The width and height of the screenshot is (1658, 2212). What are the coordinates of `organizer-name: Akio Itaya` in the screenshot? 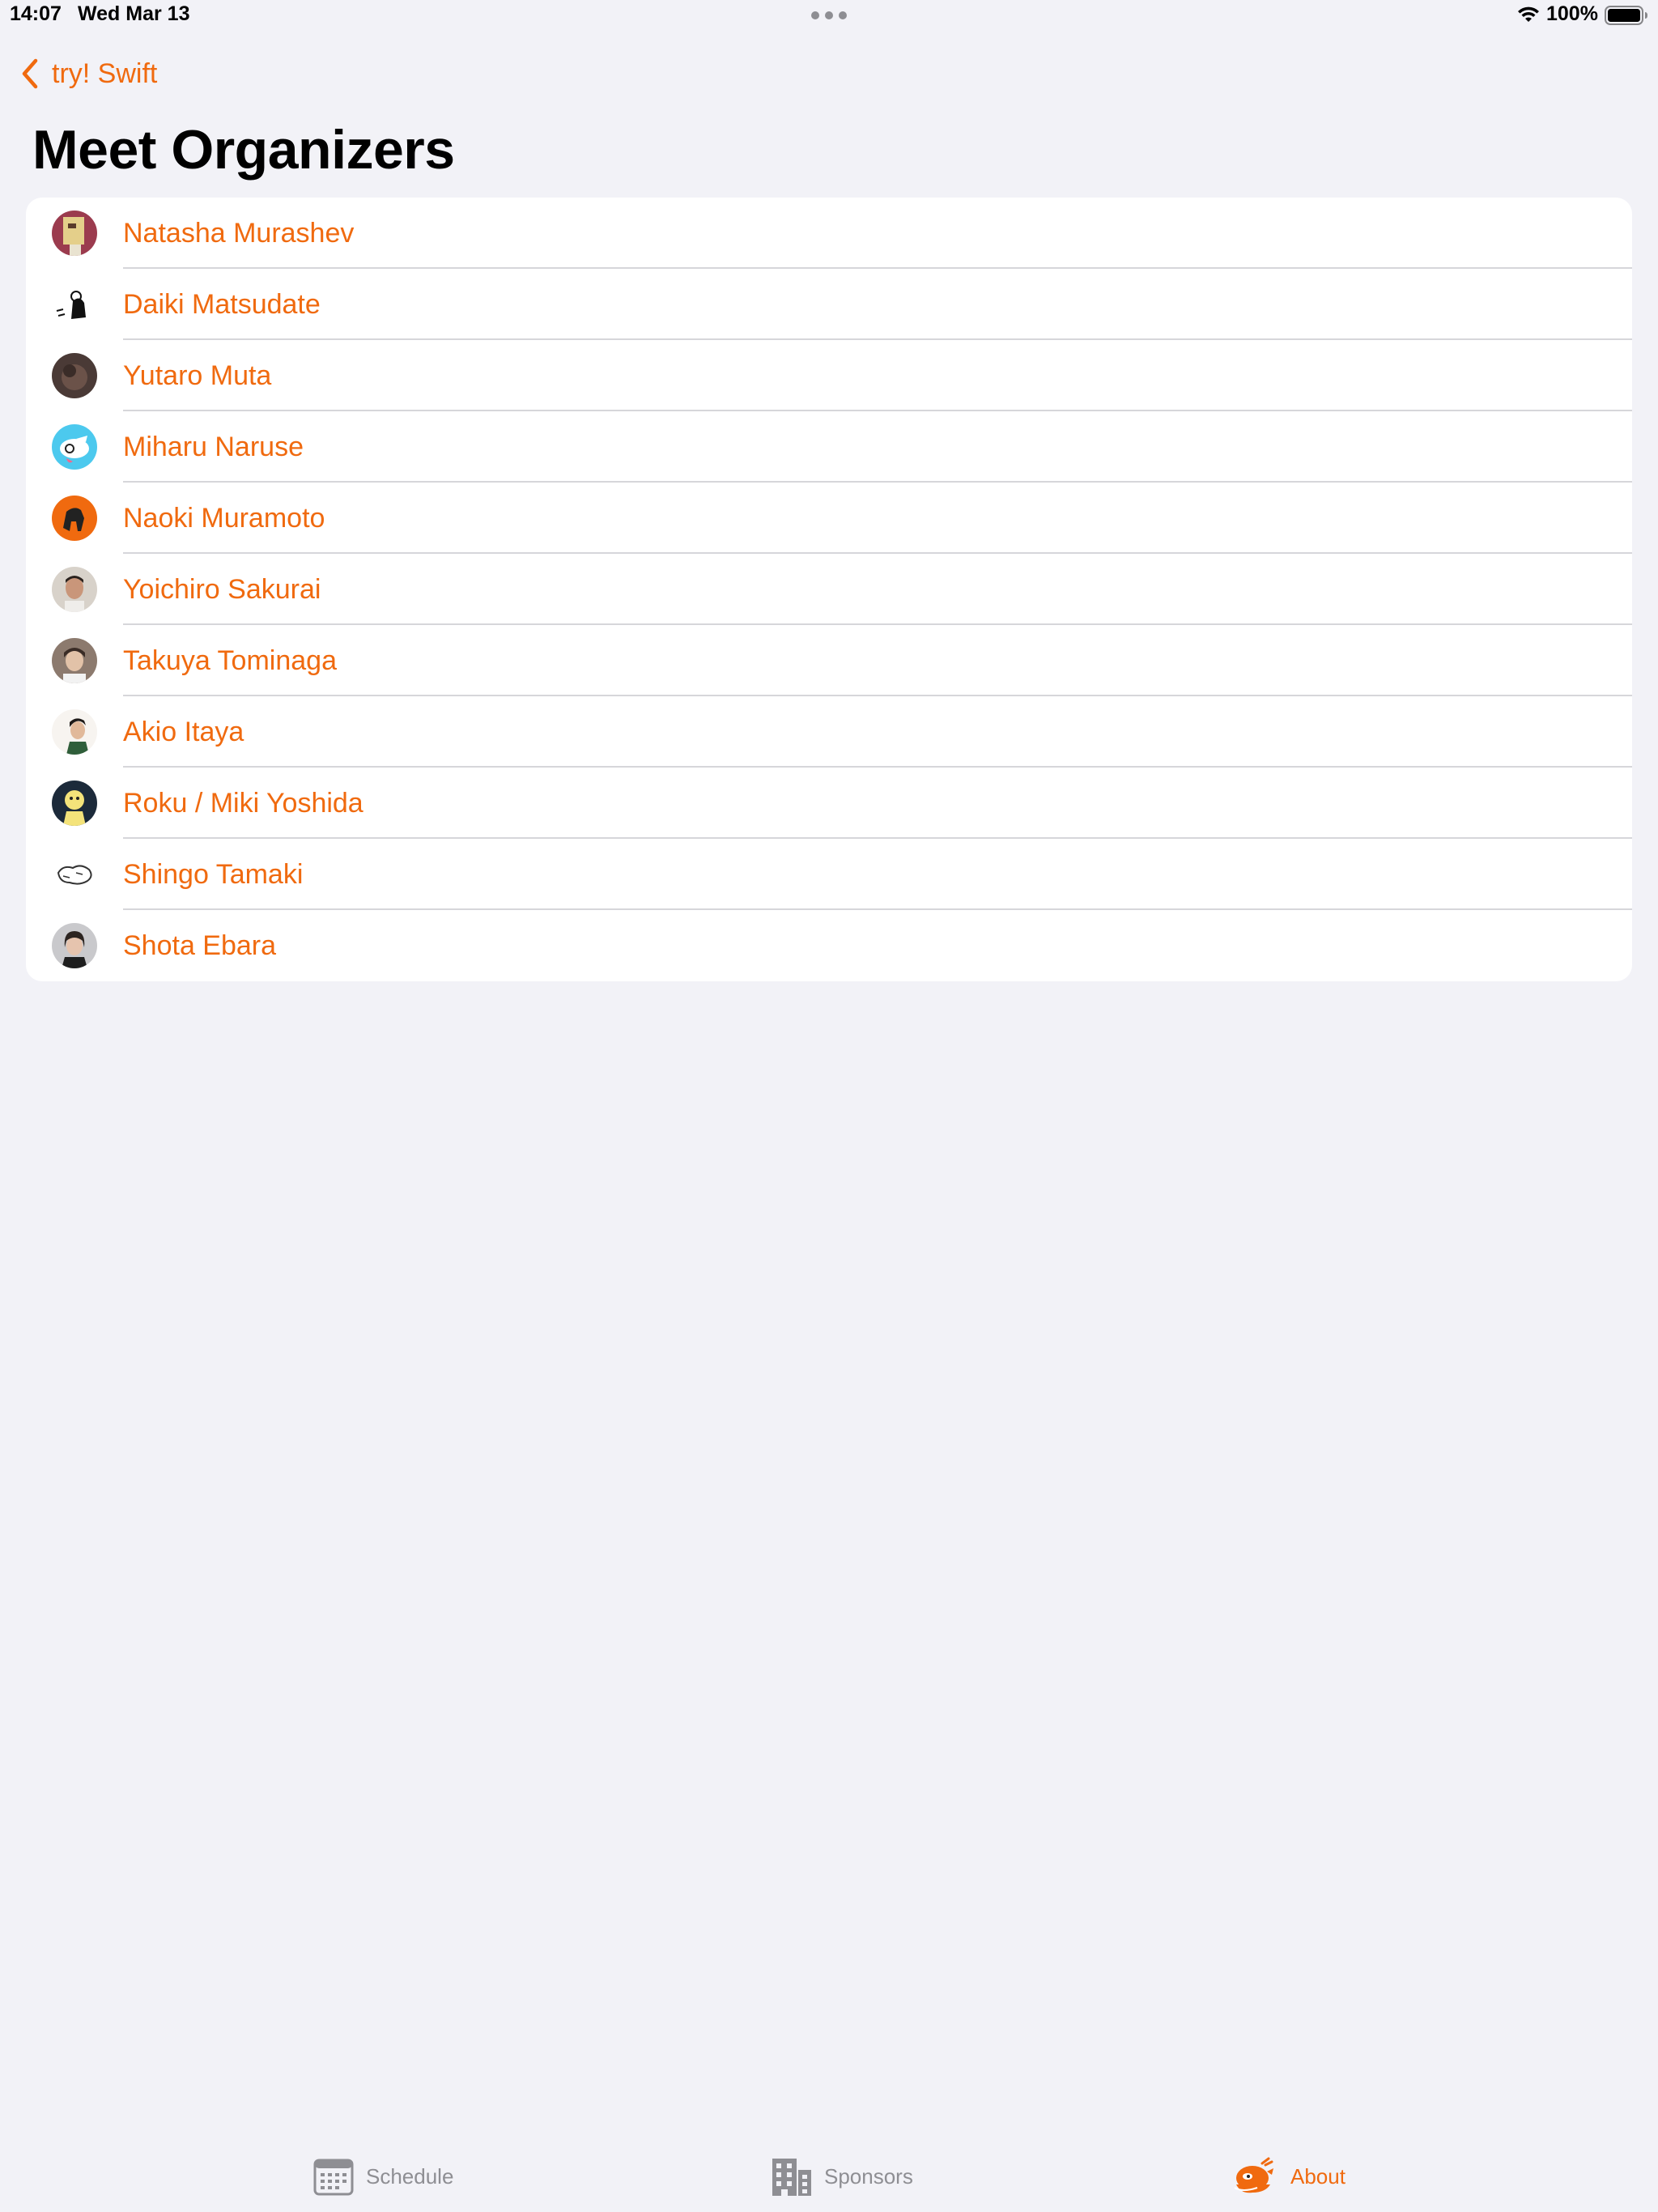 It's located at (183, 732).